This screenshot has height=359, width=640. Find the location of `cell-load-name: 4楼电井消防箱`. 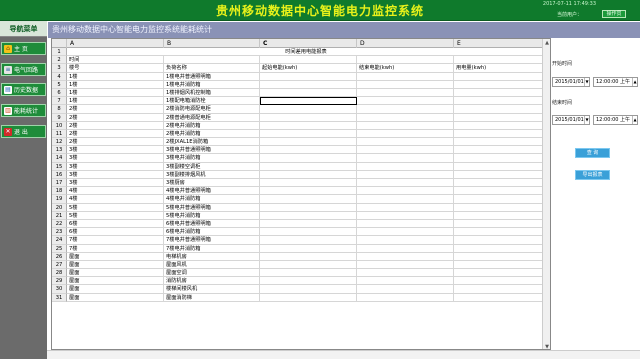

cell-load-name: 4楼电井消防箱 is located at coordinates (212, 199).